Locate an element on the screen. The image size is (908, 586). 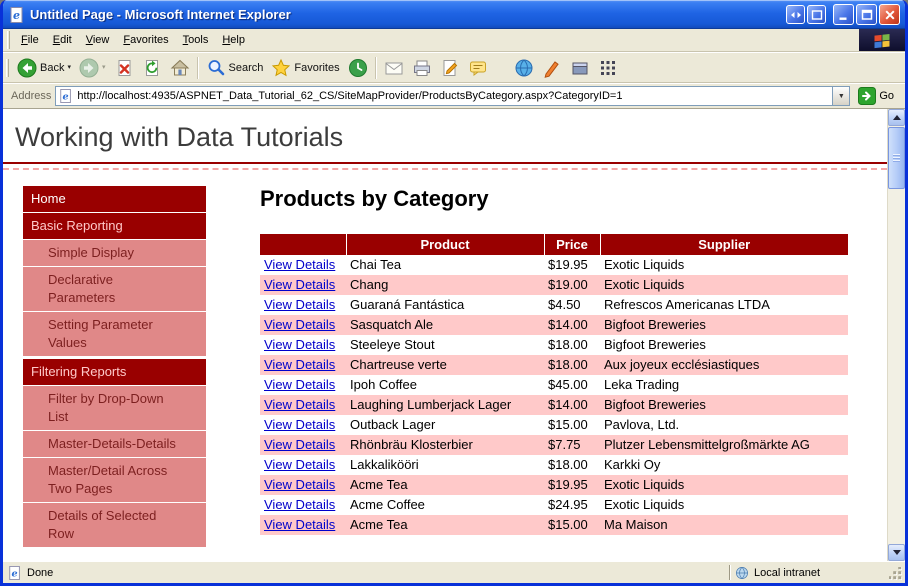
forward-button: ▾ is located at coordinates (92, 68).